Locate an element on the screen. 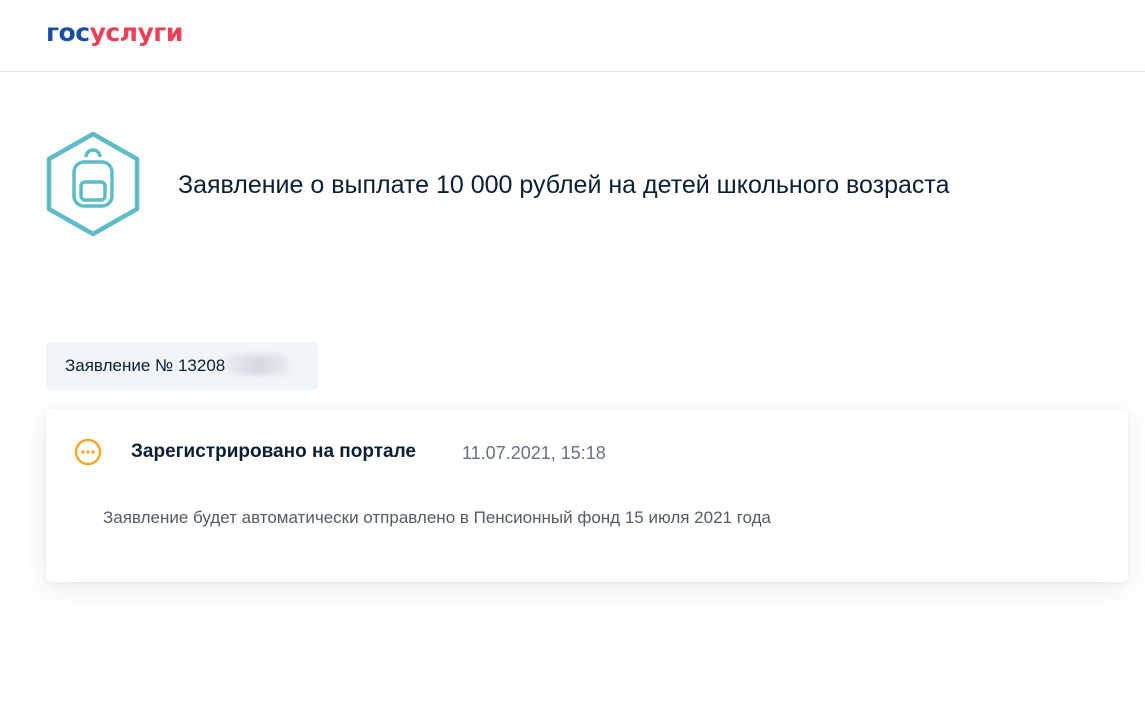  application-number-badge: Заявление № 13208 is located at coordinates (182, 366).